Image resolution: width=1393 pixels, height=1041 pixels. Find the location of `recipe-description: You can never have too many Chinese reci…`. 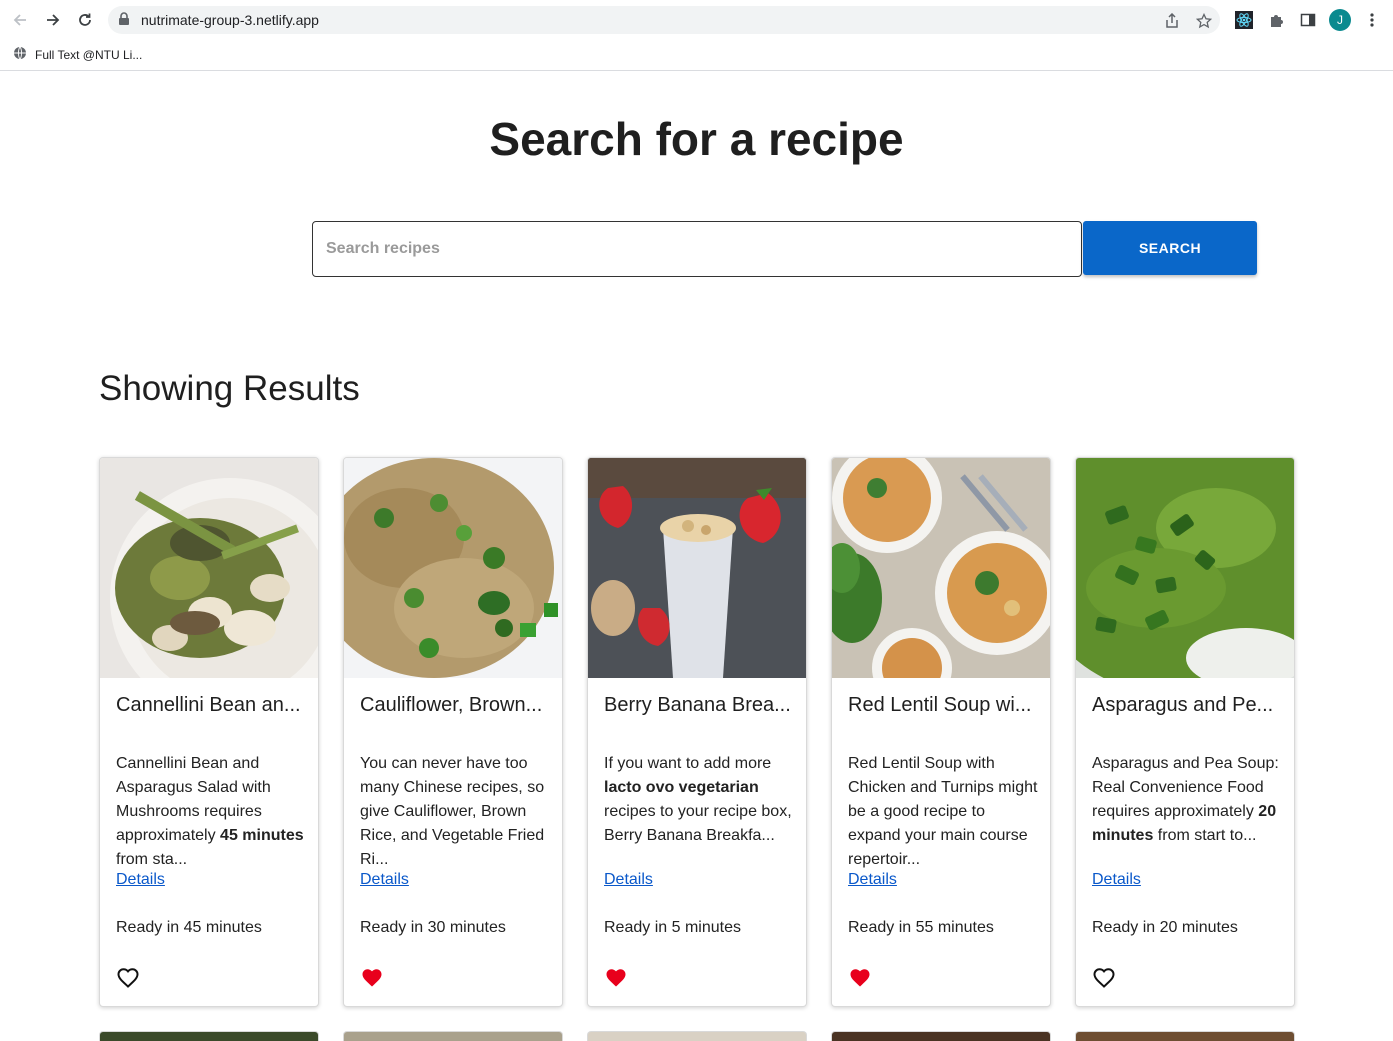

recipe-description: You can never have too many Chinese reci… is located at coordinates (456, 812).